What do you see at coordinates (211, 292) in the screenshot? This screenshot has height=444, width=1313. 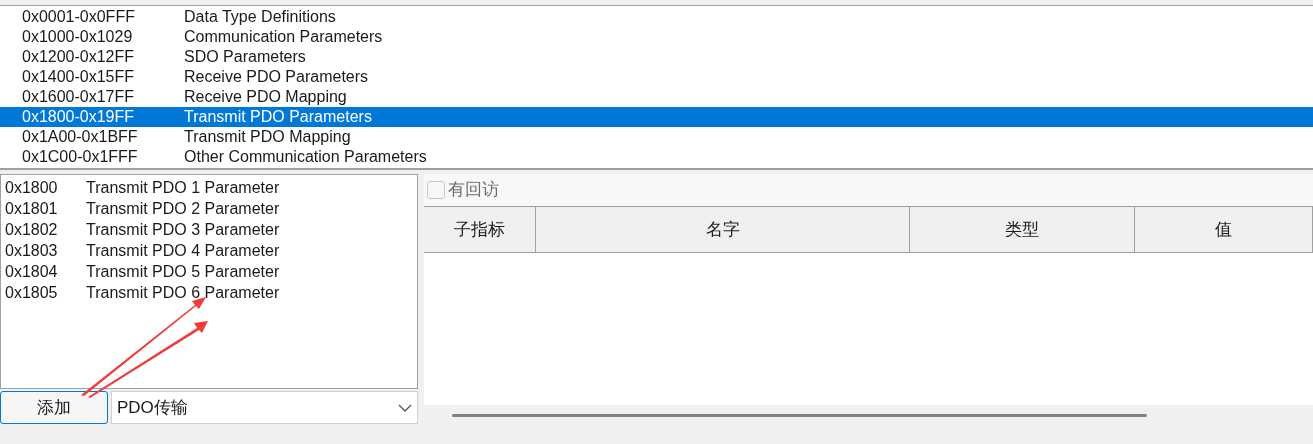 I see `object-list-item: 0x1805 Transmit PDO 6 Parameter` at bounding box center [211, 292].